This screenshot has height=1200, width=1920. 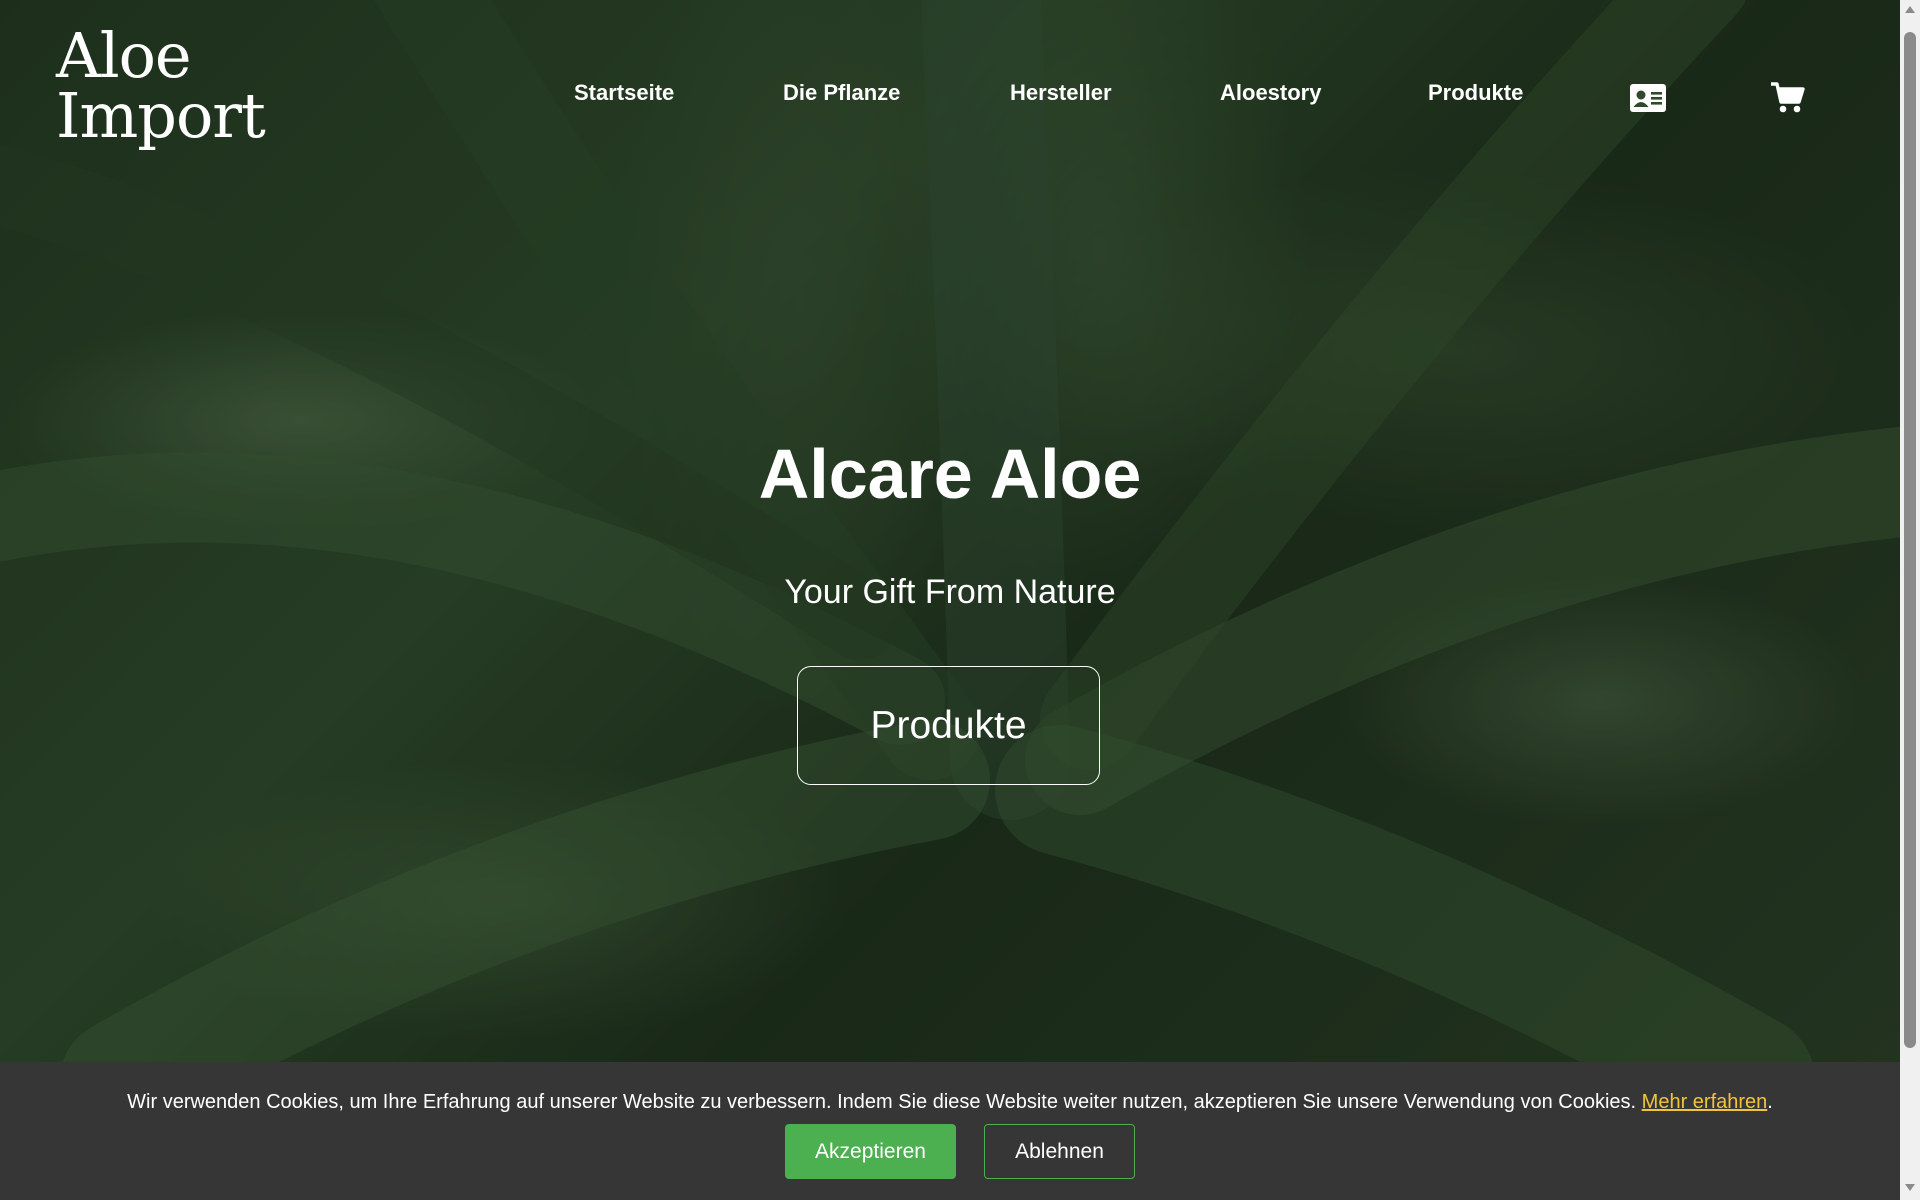 I want to click on shopping-cart-icon, so click(x=1788, y=98).